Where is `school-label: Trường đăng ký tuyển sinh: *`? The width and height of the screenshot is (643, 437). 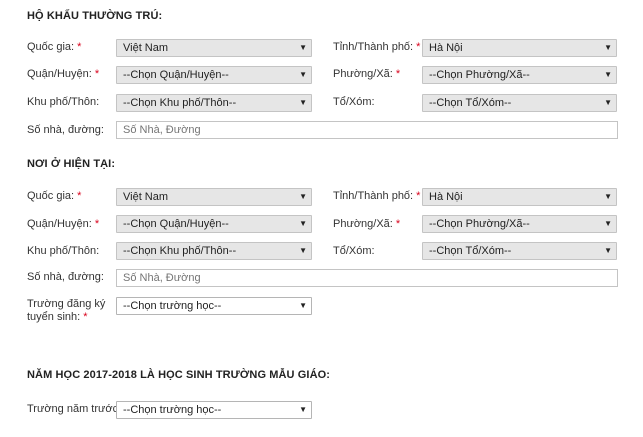 school-label: Trường đăng ký tuyển sinh: * is located at coordinates (66, 310).